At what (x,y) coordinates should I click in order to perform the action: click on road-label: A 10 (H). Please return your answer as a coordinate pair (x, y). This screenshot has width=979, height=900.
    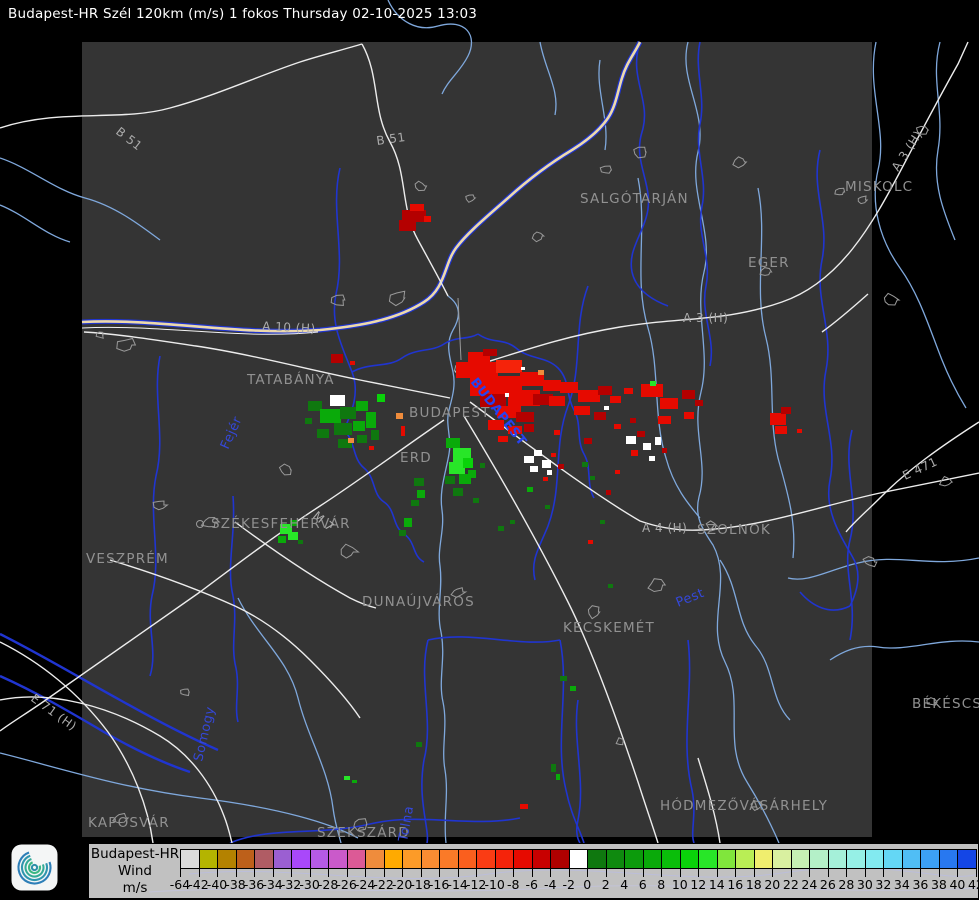
    Looking at the image, I should click on (289, 327).